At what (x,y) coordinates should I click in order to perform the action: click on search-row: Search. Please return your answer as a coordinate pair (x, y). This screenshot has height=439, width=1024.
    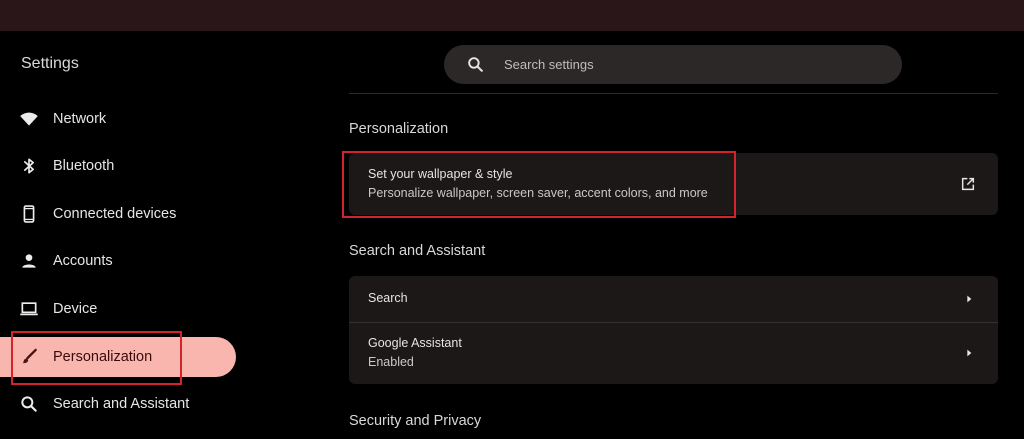
    Looking at the image, I should click on (673, 299).